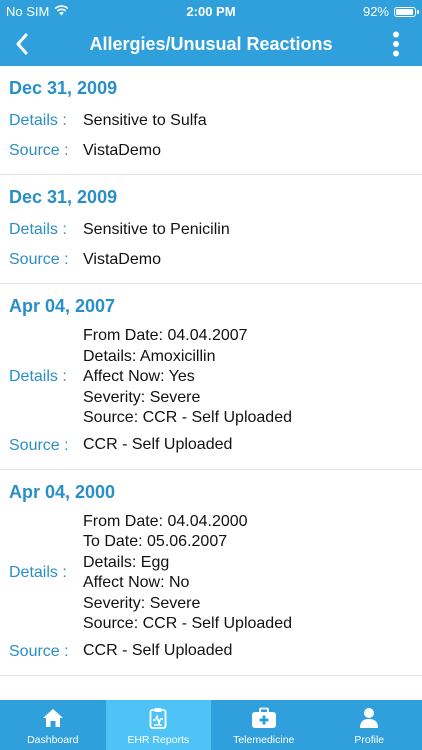 The width and height of the screenshot is (422, 750). Describe the element at coordinates (145, 120) in the screenshot. I see `details-value: Sensitive to Sulfa` at that location.